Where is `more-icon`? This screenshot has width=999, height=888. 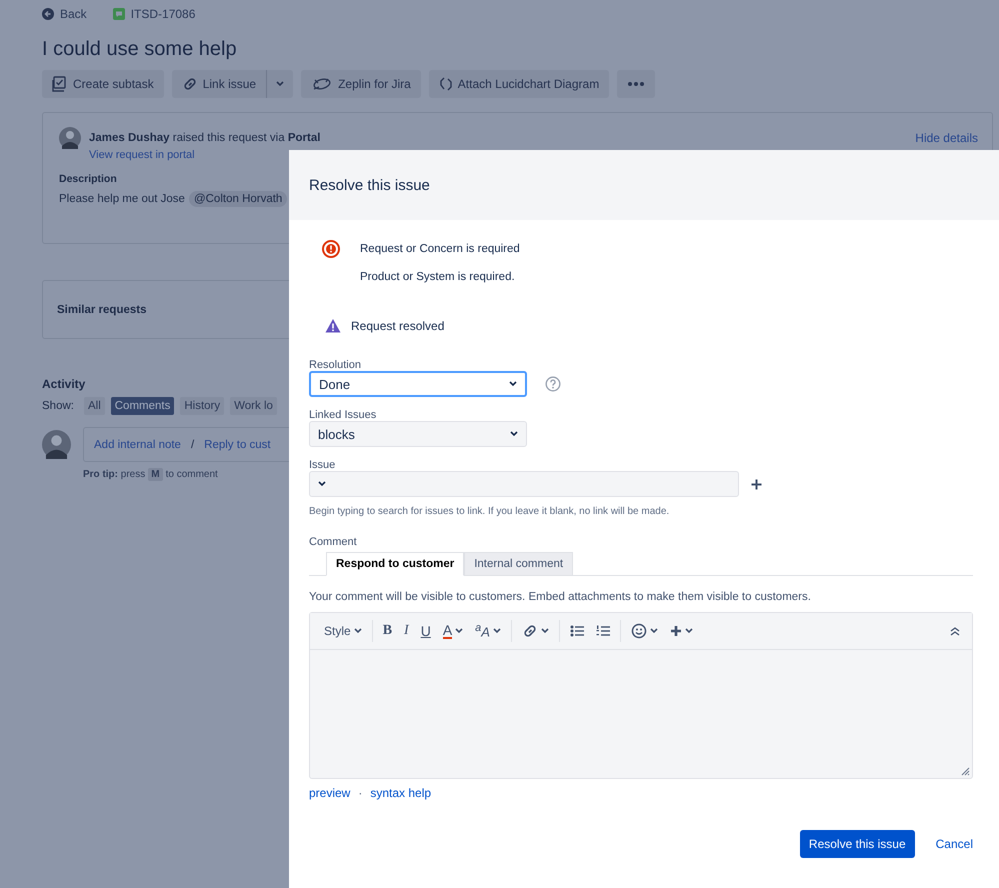 more-icon is located at coordinates (636, 84).